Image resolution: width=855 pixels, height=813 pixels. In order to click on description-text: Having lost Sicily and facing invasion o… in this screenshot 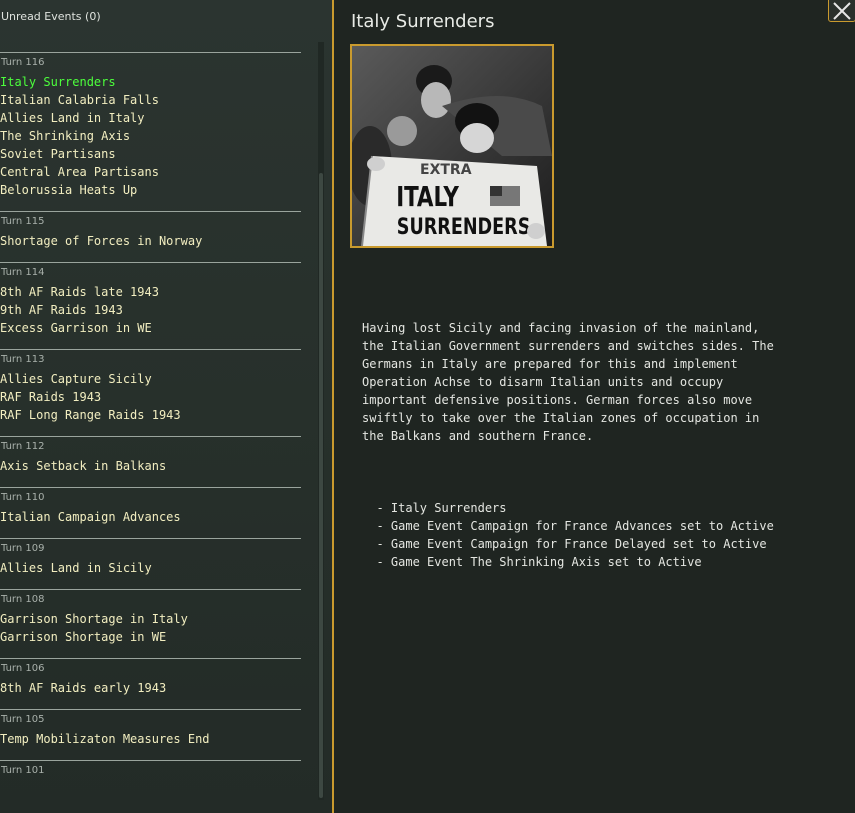, I will do `click(602, 382)`.